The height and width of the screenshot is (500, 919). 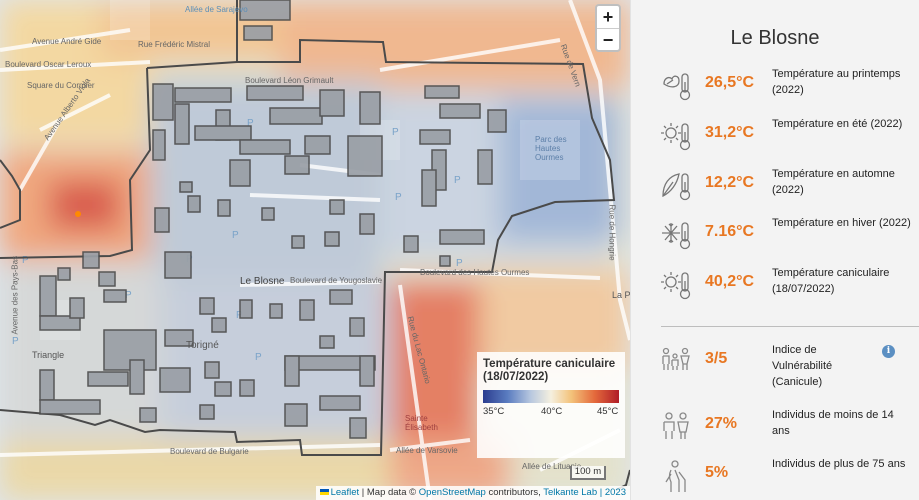 What do you see at coordinates (67, 41) in the screenshot?
I see `street-label: Avenue André Gide` at bounding box center [67, 41].